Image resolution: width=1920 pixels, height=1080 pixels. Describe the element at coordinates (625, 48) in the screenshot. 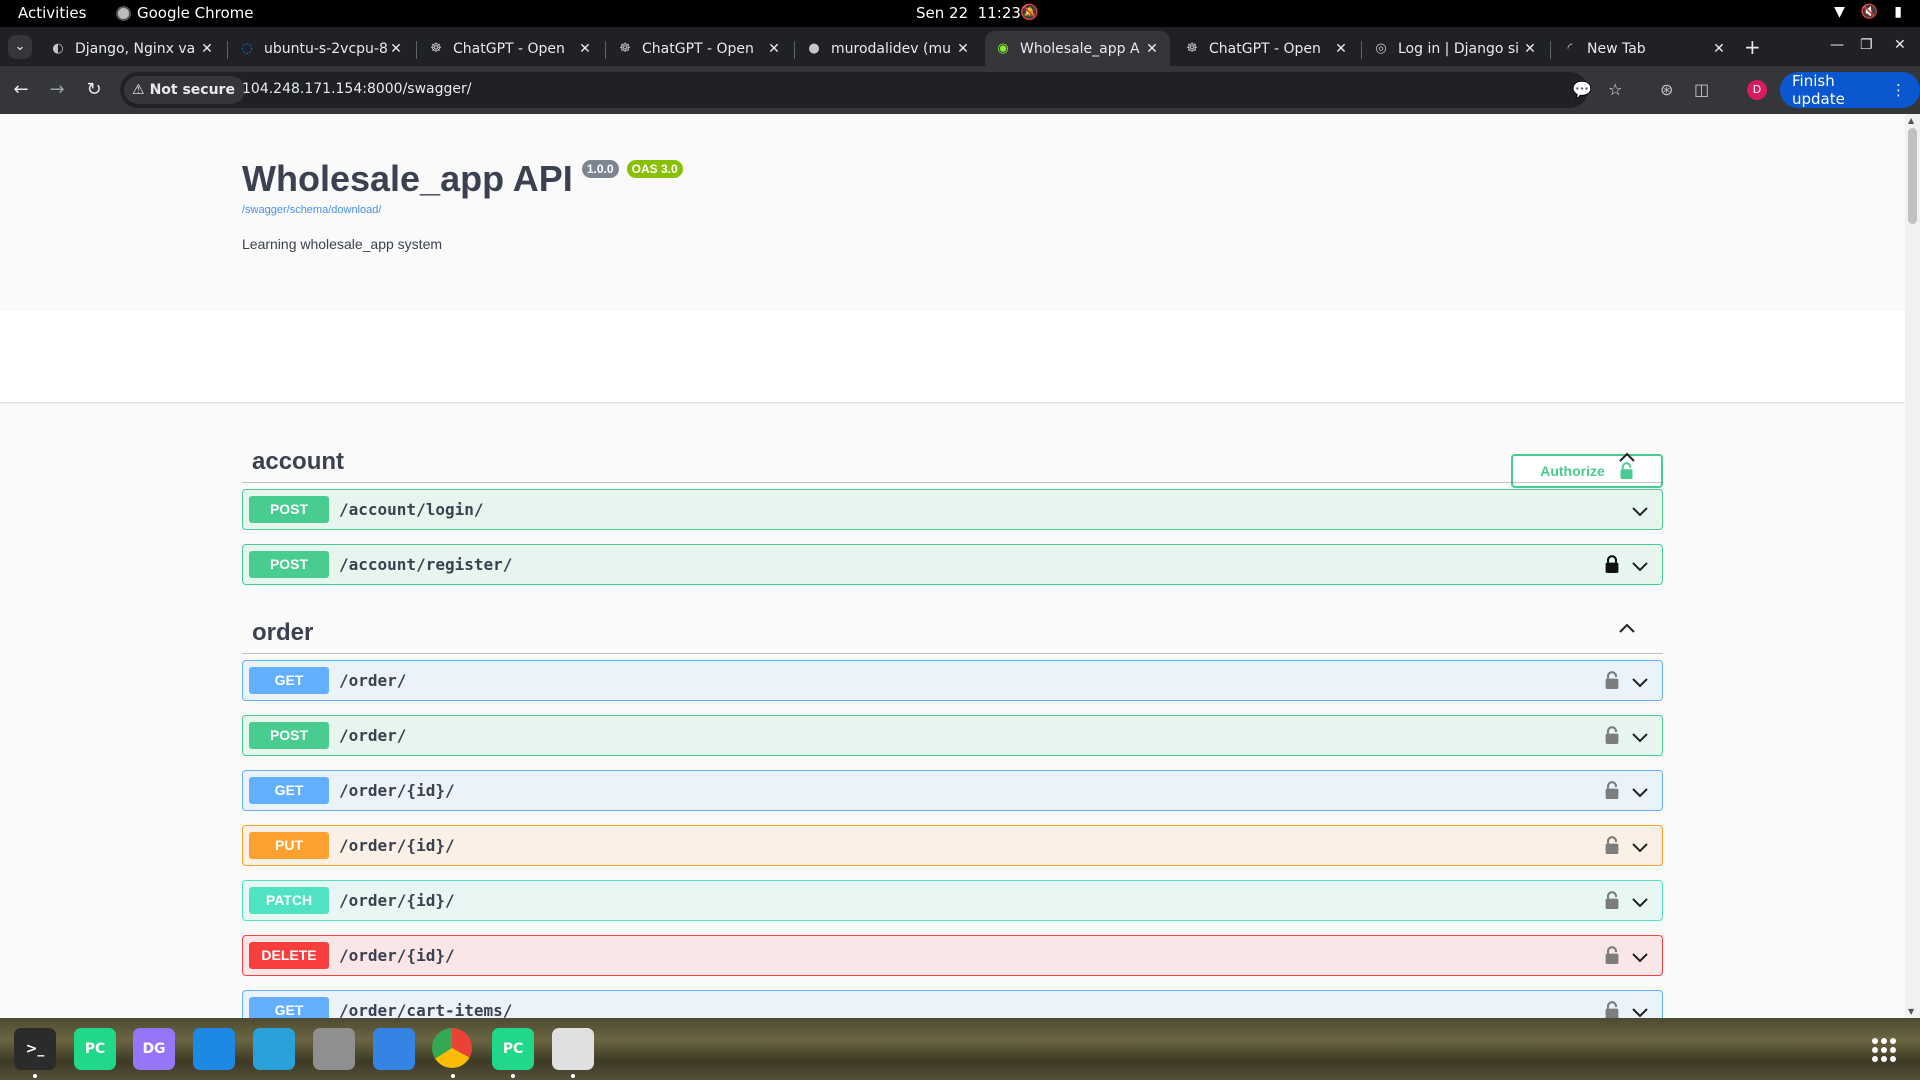

I see `openai-icon: ☸` at that location.